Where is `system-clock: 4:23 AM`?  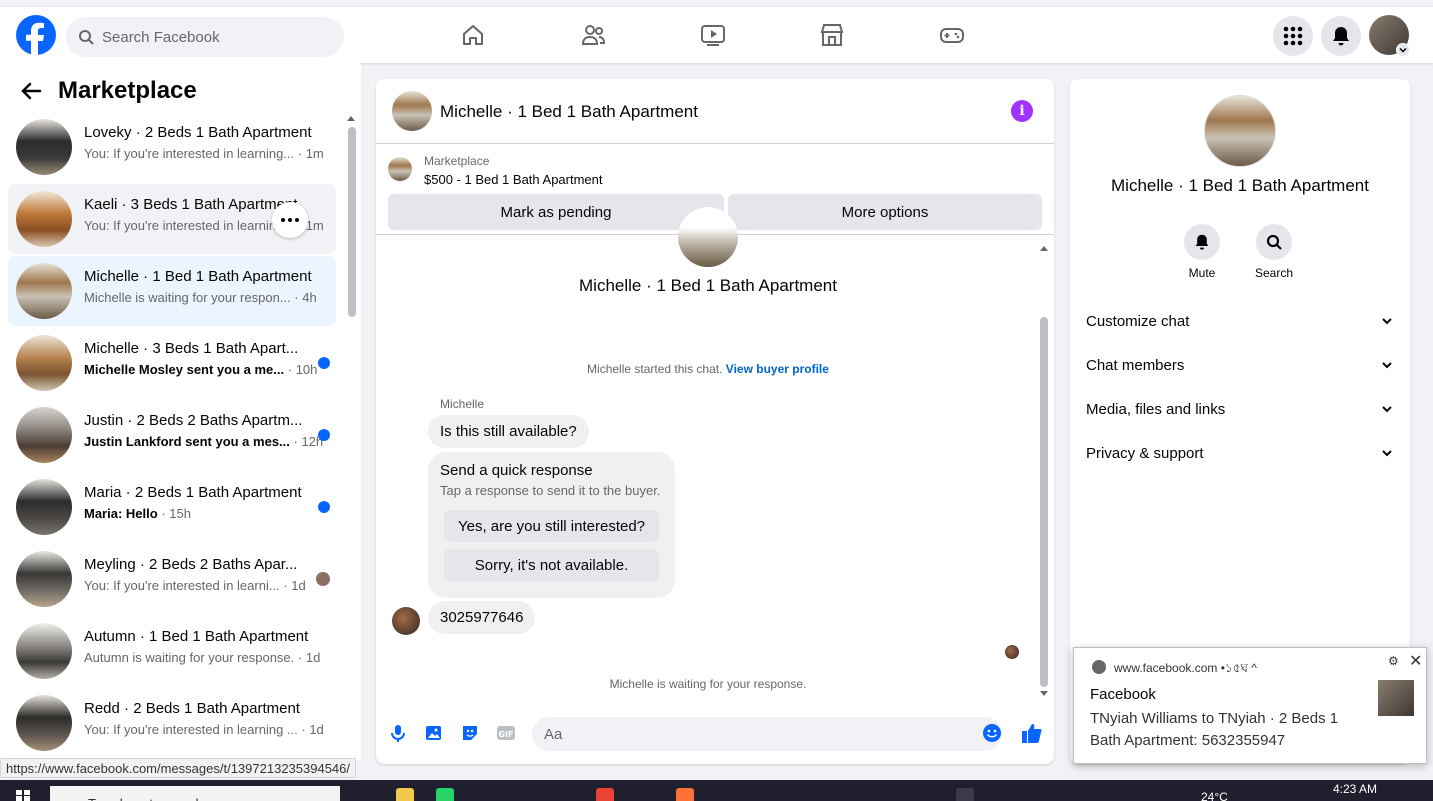 system-clock: 4:23 AM is located at coordinates (1355, 789).